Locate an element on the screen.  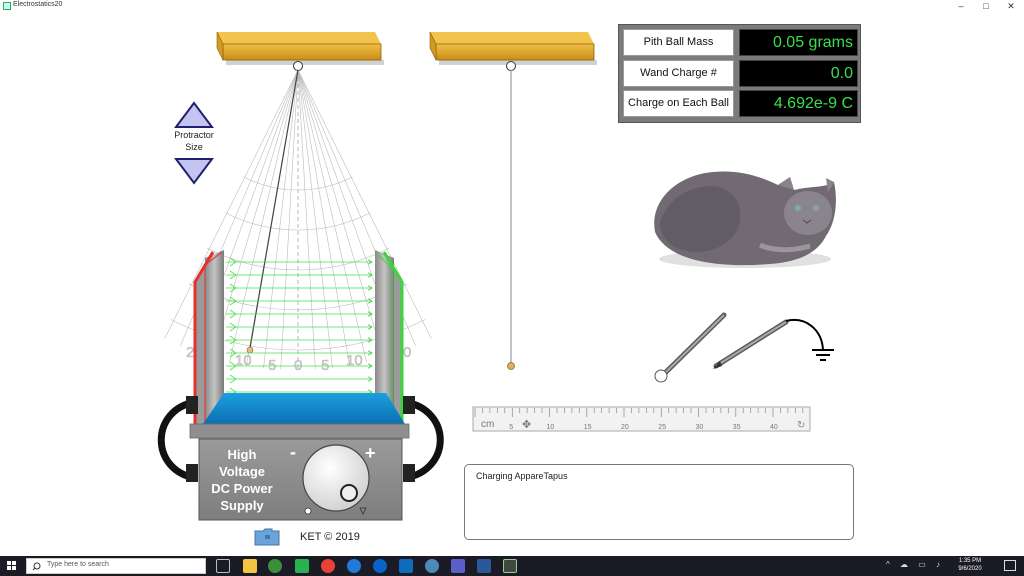
ie-icon is located at coordinates (380, 566).